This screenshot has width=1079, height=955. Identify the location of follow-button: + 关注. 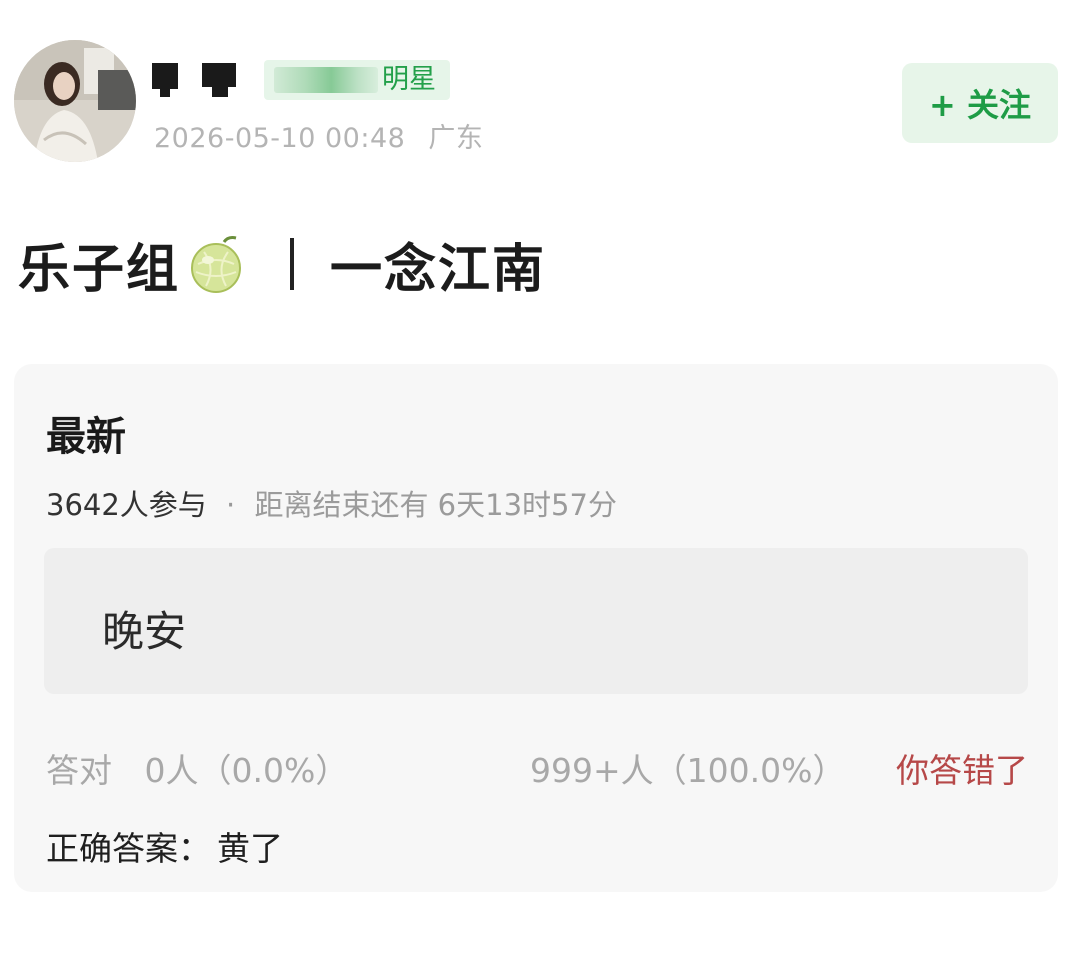
(980, 103).